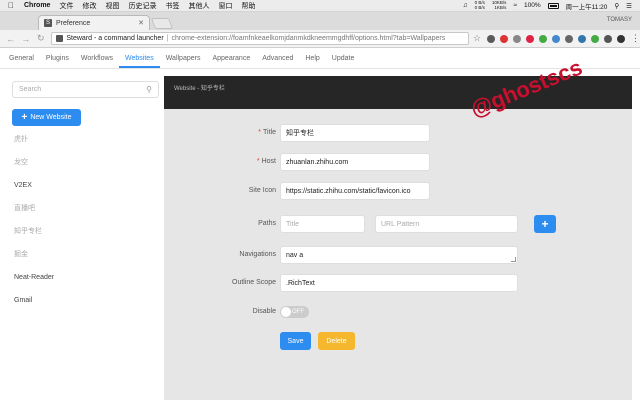 This screenshot has height=400, width=640. What do you see at coordinates (553, 5) in the screenshot?
I see `battery-icon` at bounding box center [553, 5].